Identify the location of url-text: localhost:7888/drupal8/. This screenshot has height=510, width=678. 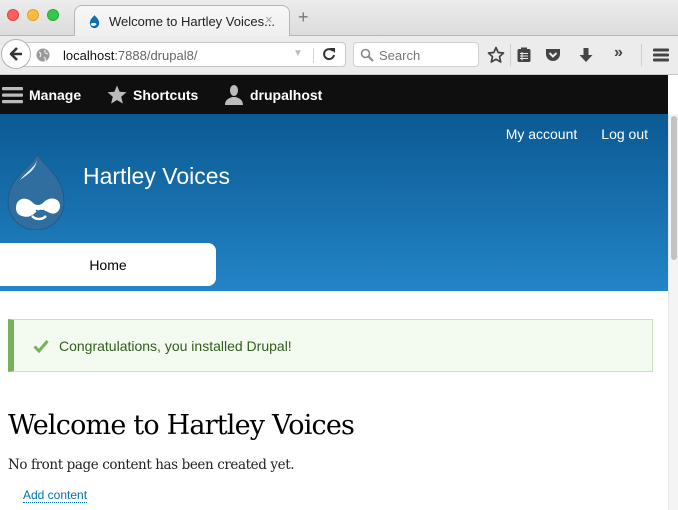
(130, 55).